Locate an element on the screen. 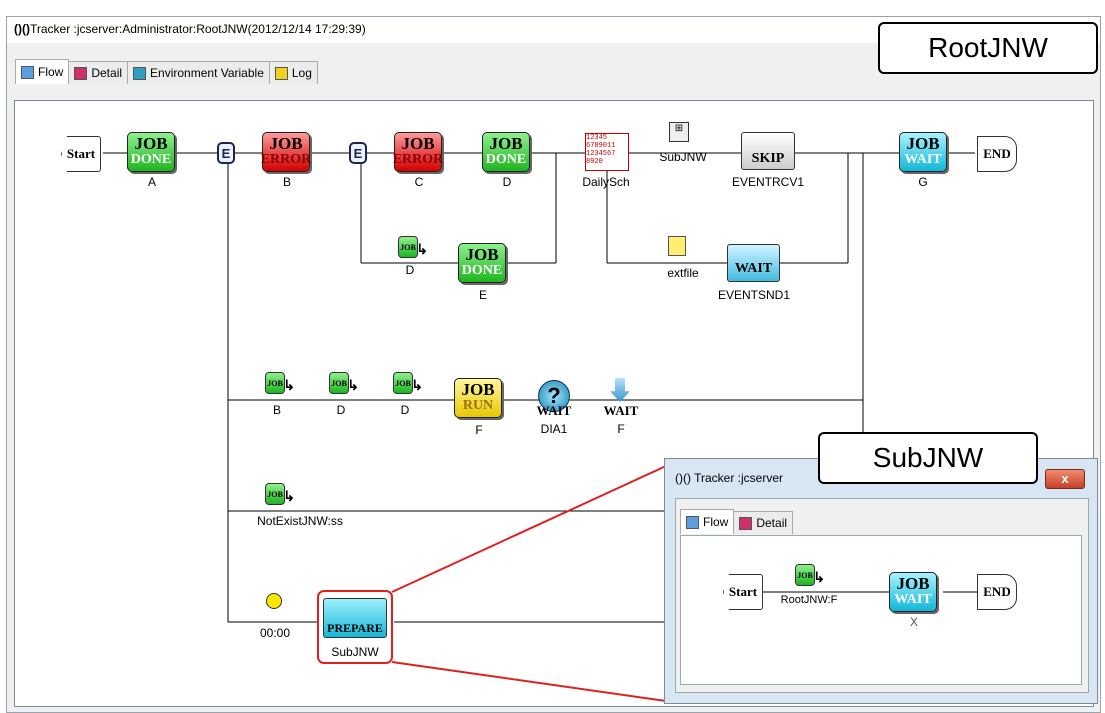 The image size is (1105, 713). calendar-icon: 12345 6789011 1234567 8920 is located at coordinates (607, 152).